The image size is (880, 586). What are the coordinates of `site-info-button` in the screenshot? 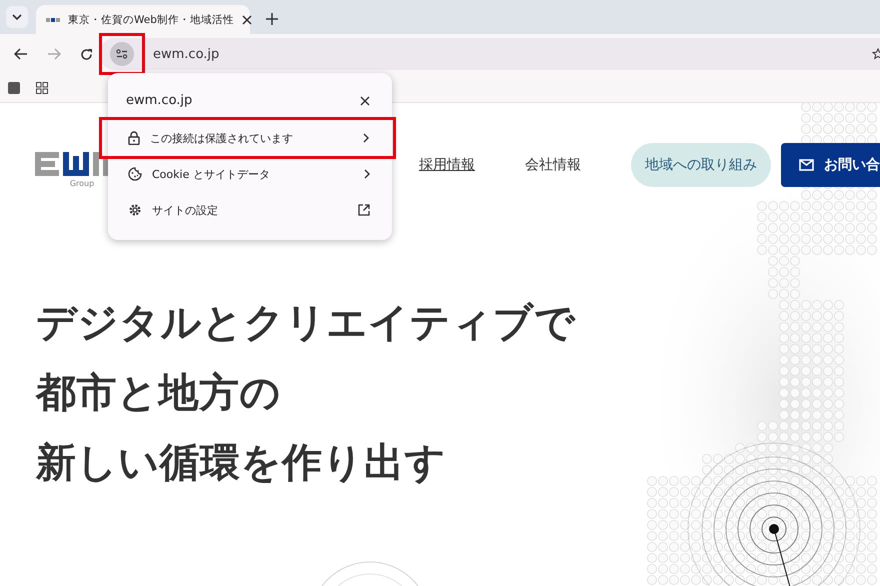 It's located at (122, 54).